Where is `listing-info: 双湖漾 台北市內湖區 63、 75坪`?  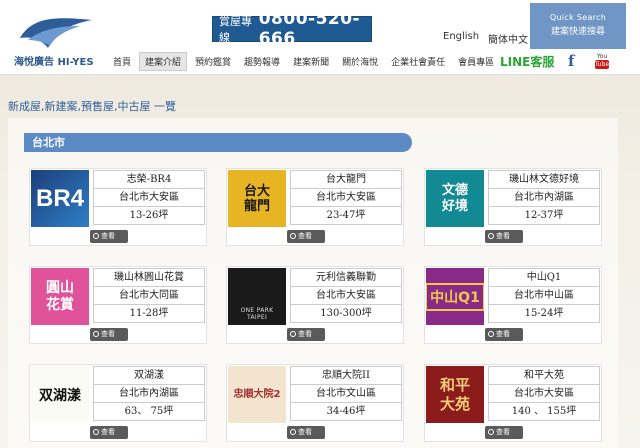 listing-info: 双湖漾 台北市內湖區 63、 75坪 is located at coordinates (149, 393).